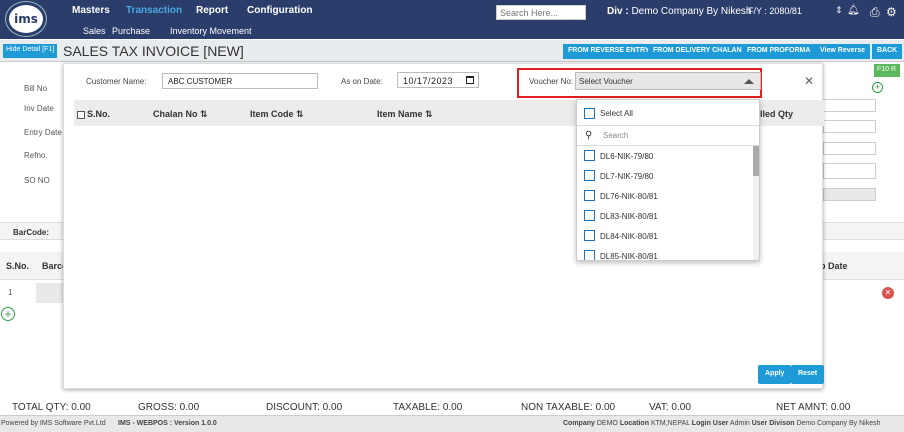 This screenshot has height=432, width=904. I want to click on user-division-label: User Divison, so click(773, 423).